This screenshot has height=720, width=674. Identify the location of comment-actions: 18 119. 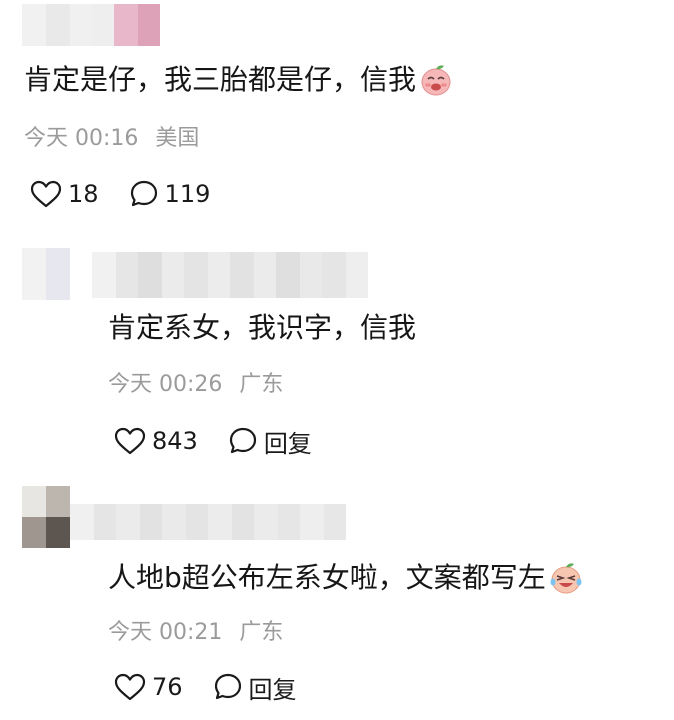
(120, 194).